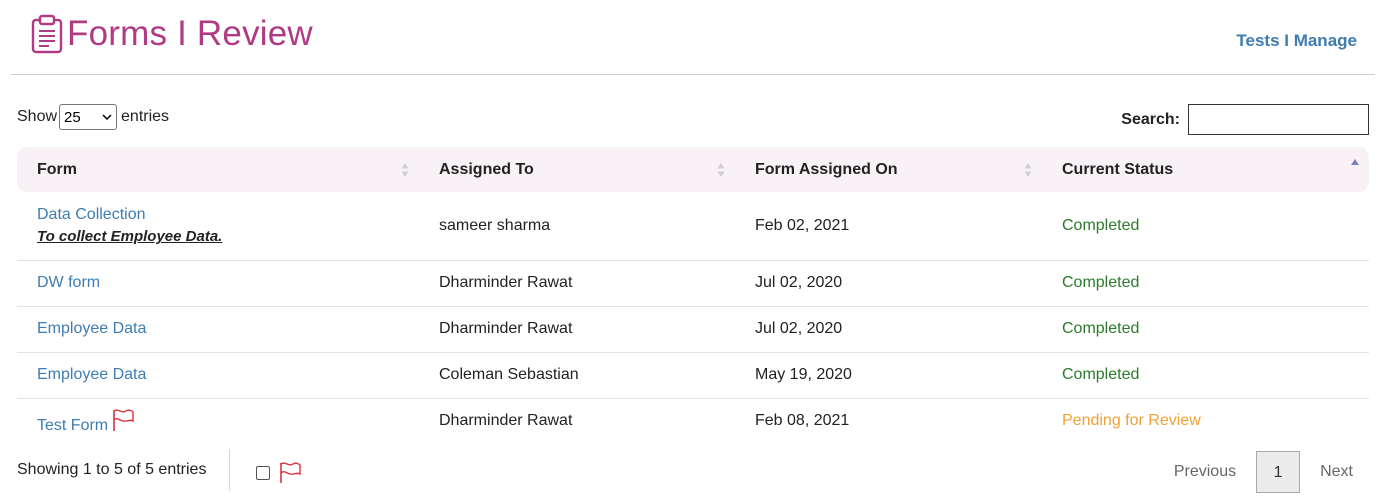 The width and height of the screenshot is (1385, 501). I want to click on page-size-value: 25, so click(72, 117).